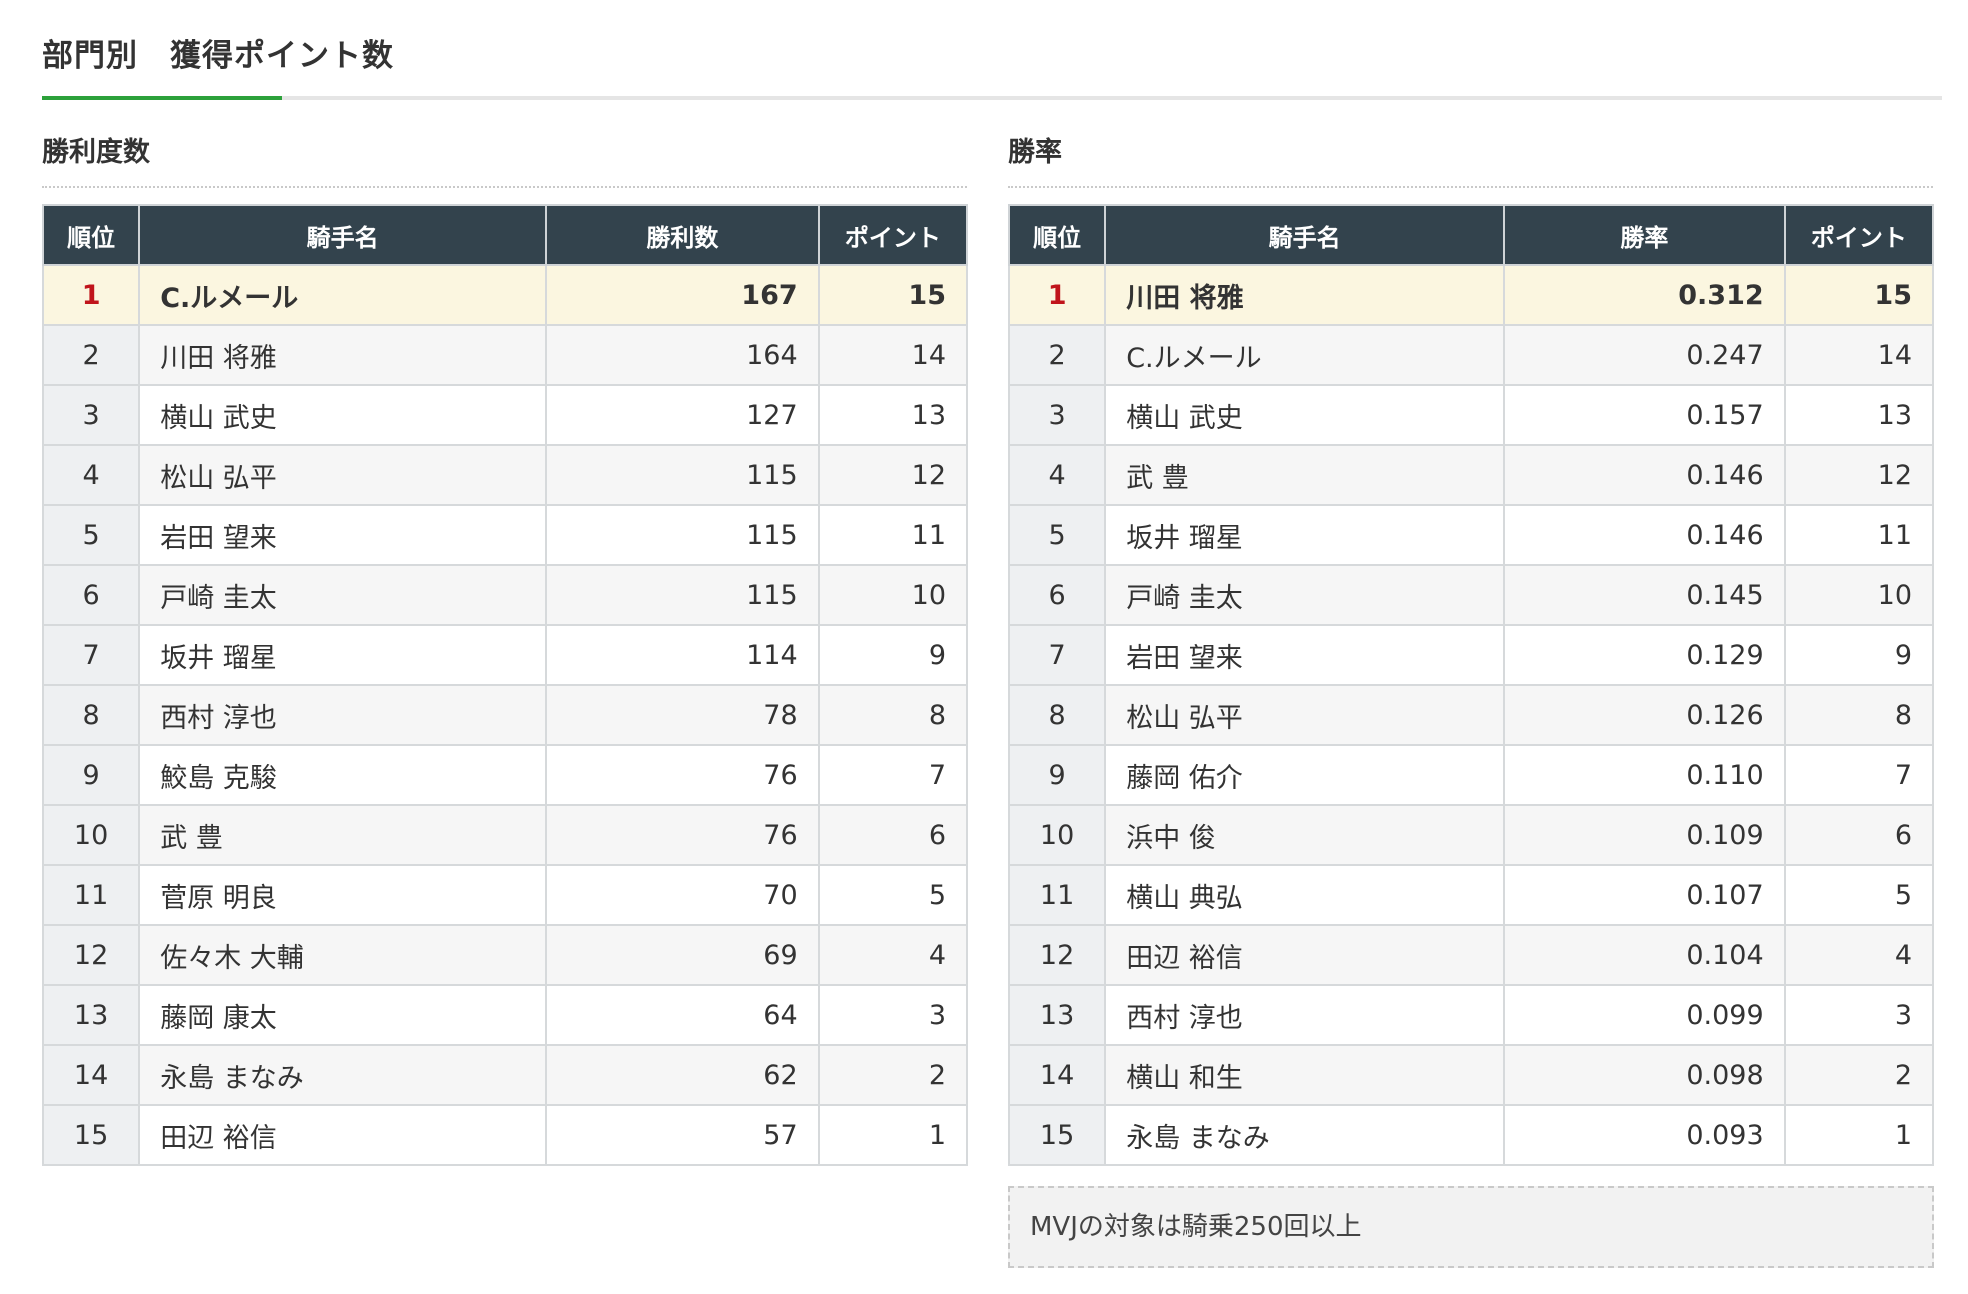 The height and width of the screenshot is (1294, 1968). Describe the element at coordinates (1644, 835) in the screenshot. I see `value-cell: 0.109` at that location.